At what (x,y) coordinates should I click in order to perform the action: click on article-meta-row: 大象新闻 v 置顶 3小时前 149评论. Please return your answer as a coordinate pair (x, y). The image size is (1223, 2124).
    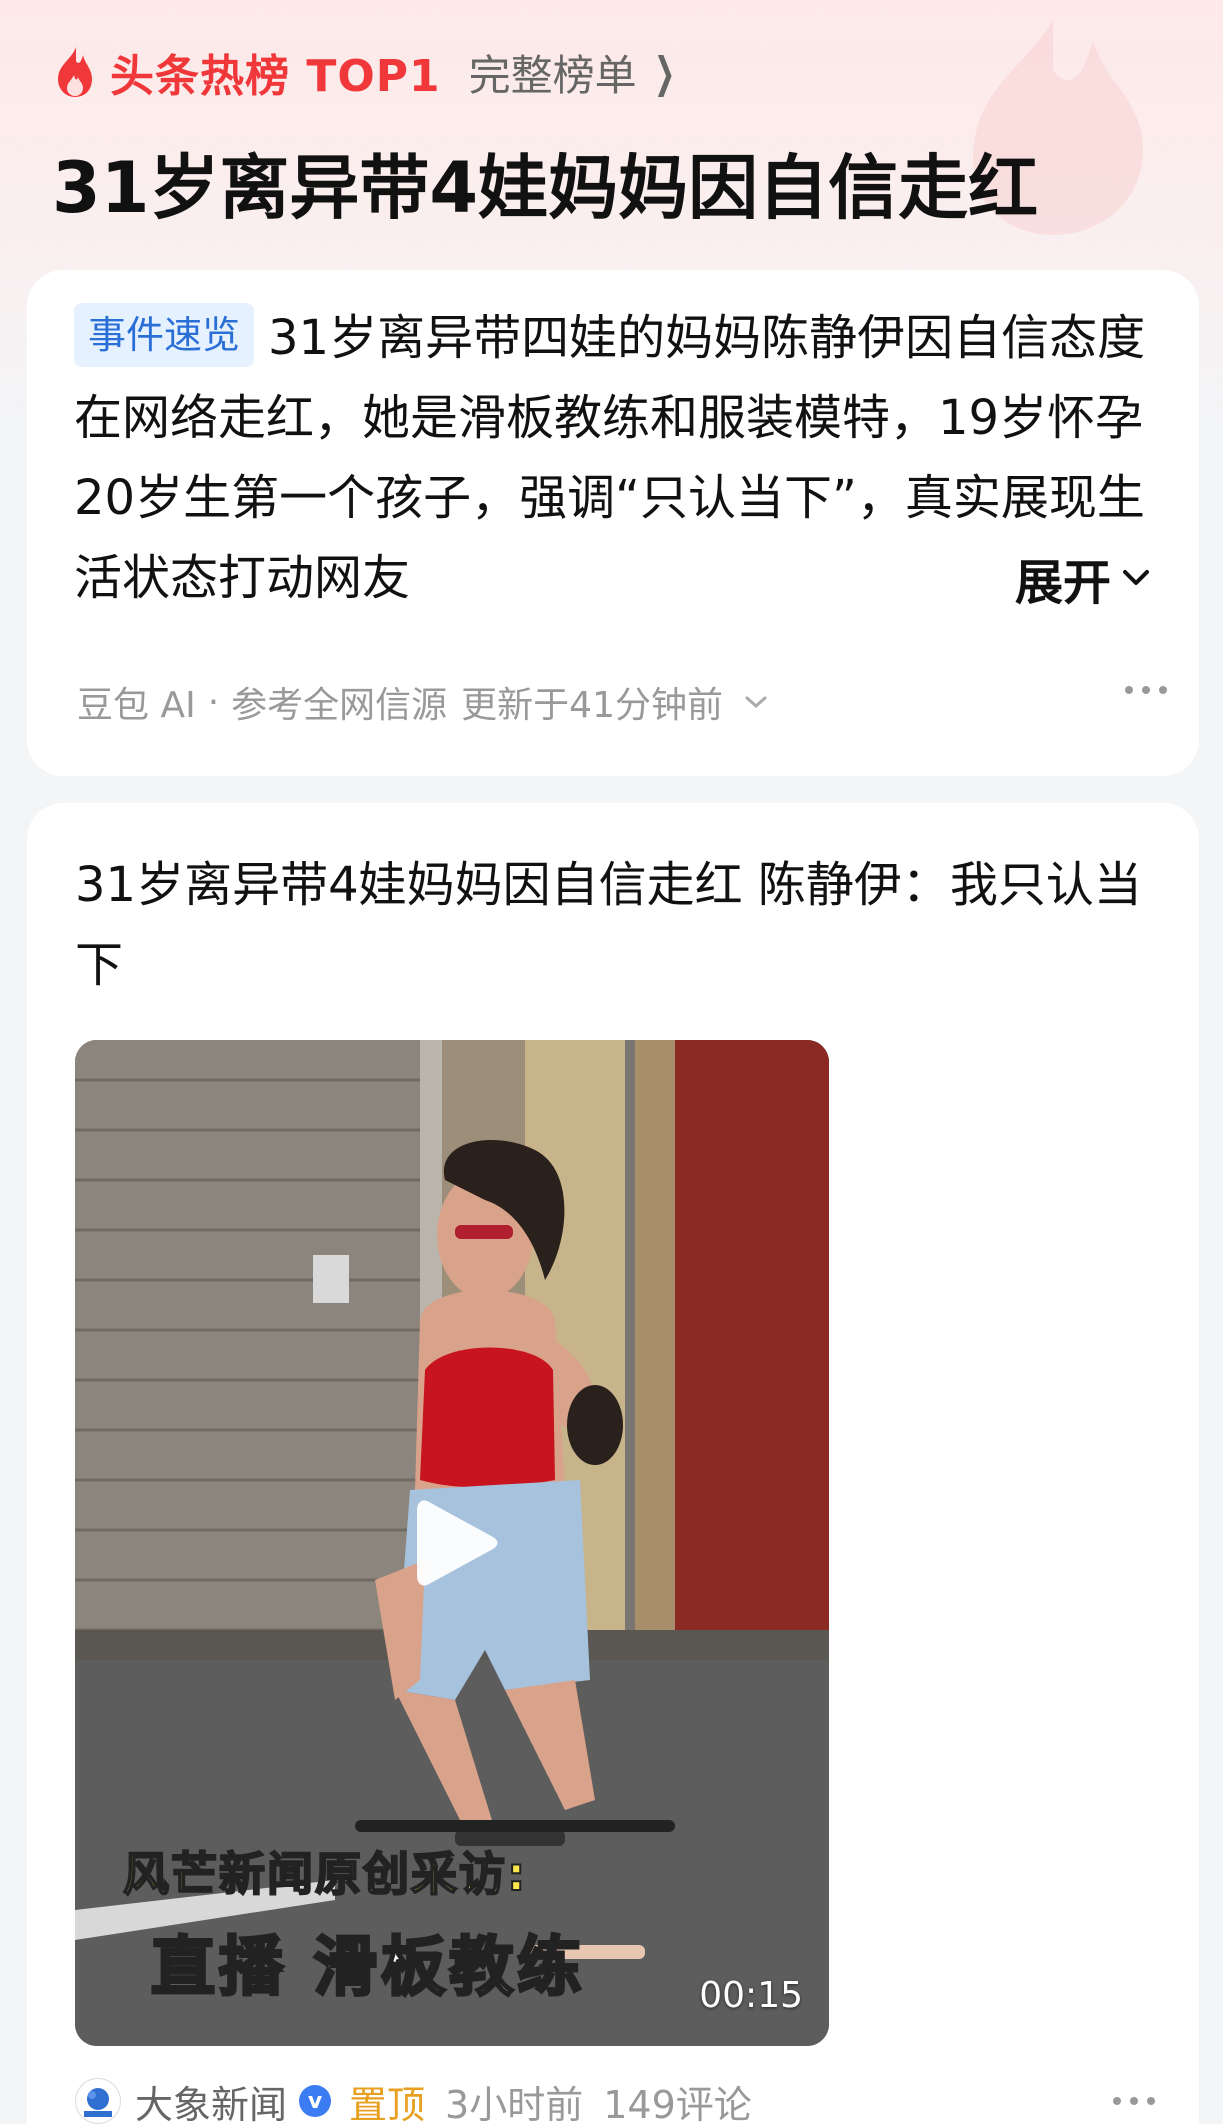
    Looking at the image, I should click on (615, 2098).